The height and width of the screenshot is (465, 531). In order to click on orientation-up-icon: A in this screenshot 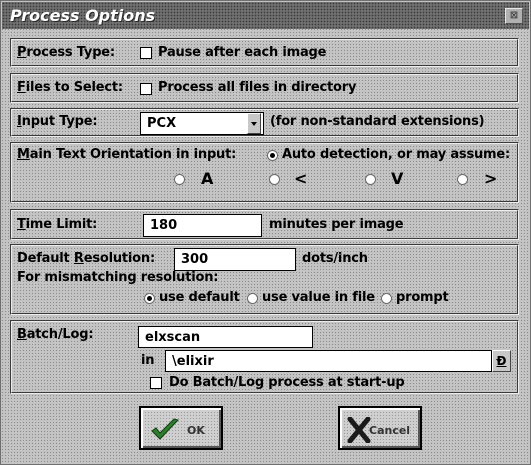, I will do `click(207, 178)`.